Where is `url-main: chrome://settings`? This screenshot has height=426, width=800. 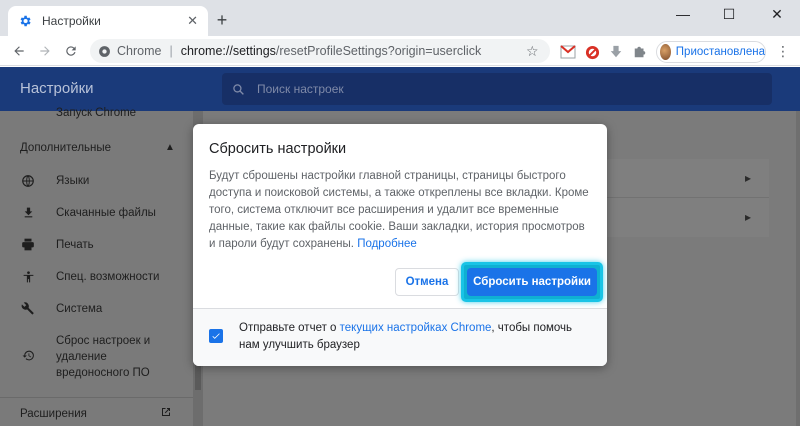 url-main: chrome://settings is located at coordinates (228, 51).